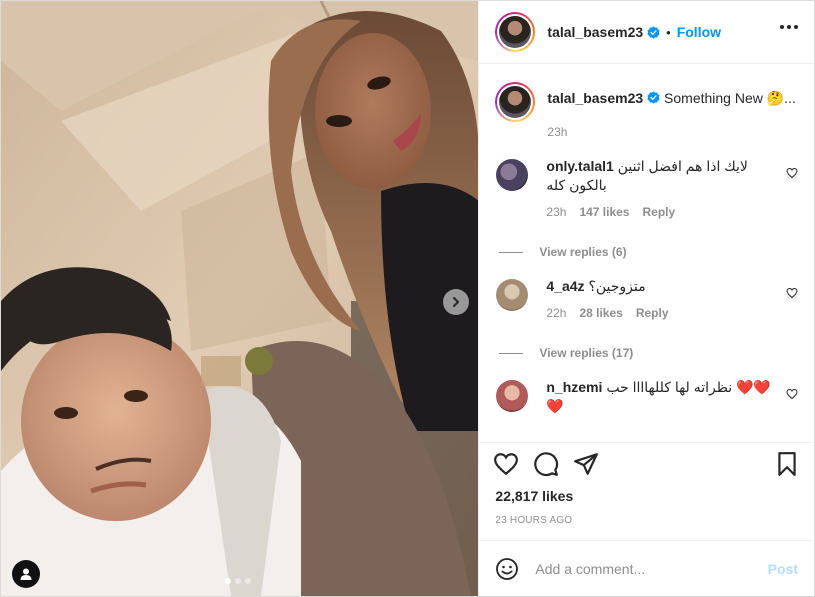 The height and width of the screenshot is (597, 815). What do you see at coordinates (595, 98) in the screenshot?
I see `caption-username: talal_basem23` at bounding box center [595, 98].